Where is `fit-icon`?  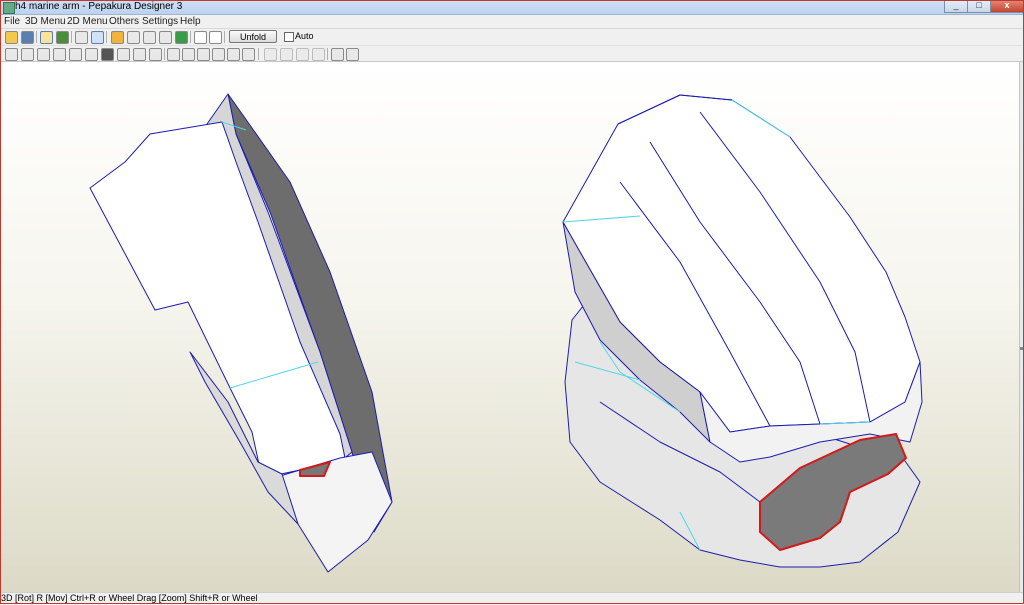 fit-icon is located at coordinates (352, 54).